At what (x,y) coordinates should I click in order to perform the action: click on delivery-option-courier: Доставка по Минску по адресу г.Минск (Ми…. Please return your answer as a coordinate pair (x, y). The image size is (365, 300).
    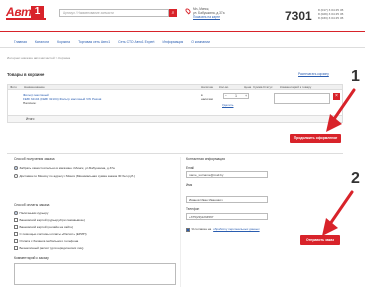
    Looking at the image, I should click on (94, 176).